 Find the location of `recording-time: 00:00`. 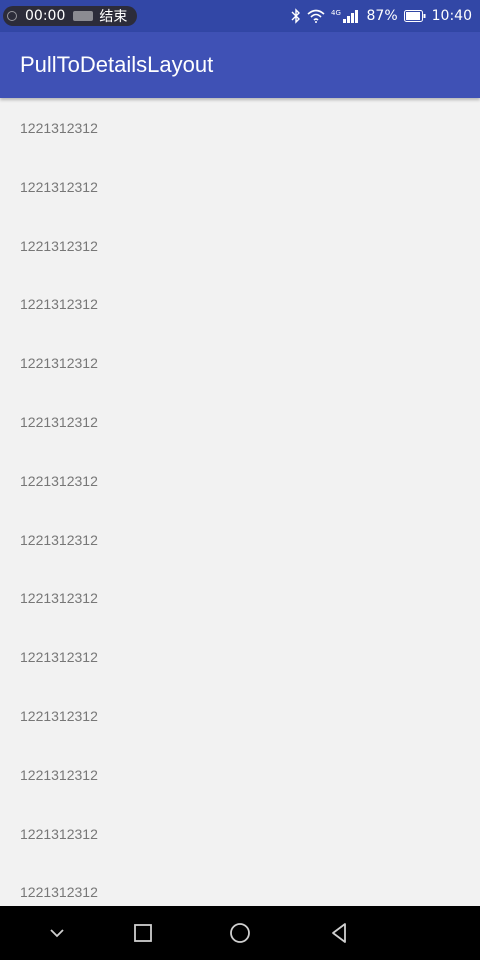

recording-time: 00:00 is located at coordinates (45, 16).